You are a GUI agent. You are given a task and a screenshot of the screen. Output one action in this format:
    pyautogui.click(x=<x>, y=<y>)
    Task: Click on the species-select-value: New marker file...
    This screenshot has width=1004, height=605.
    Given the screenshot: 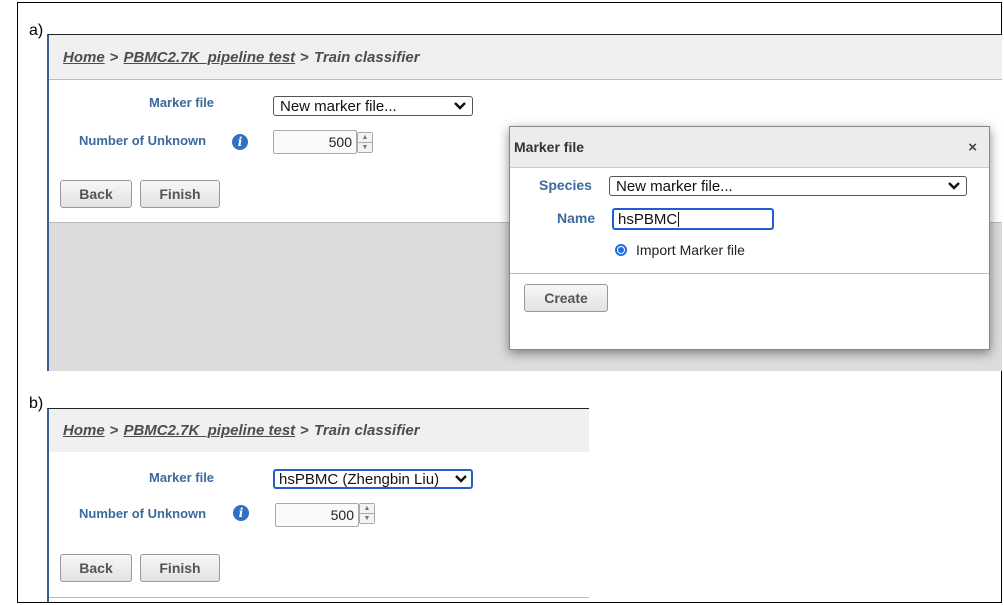 What is the action you would take?
    pyautogui.click(x=674, y=186)
    